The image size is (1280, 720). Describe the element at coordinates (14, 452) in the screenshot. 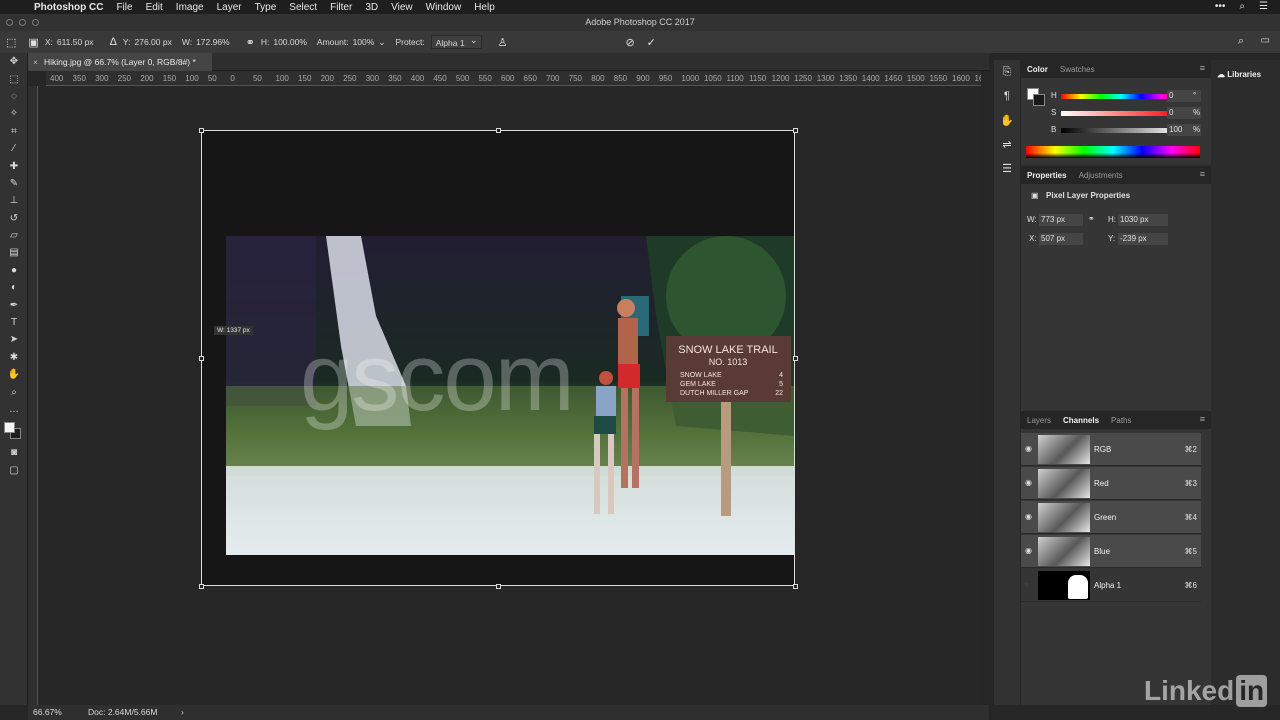

I see `quick-mask-icon: ◙` at that location.